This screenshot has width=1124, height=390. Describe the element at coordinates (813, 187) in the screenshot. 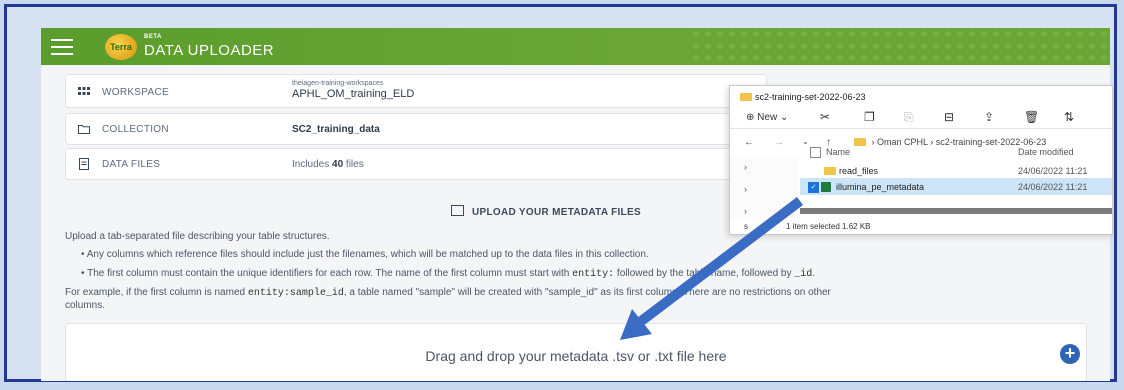

I see `file-checkbox: ✓` at that location.